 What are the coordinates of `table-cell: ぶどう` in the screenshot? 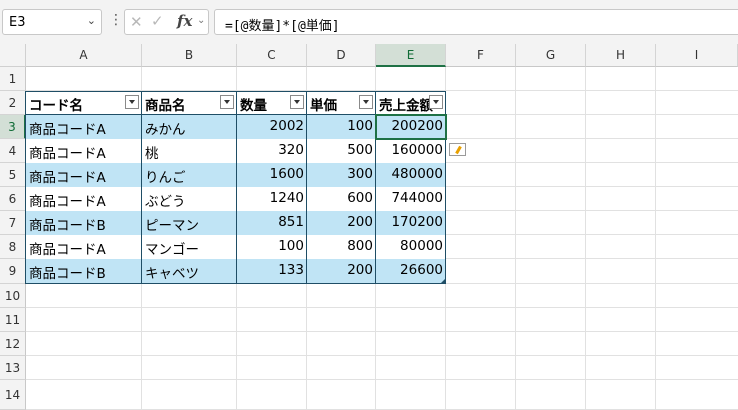 It's located at (189, 199).